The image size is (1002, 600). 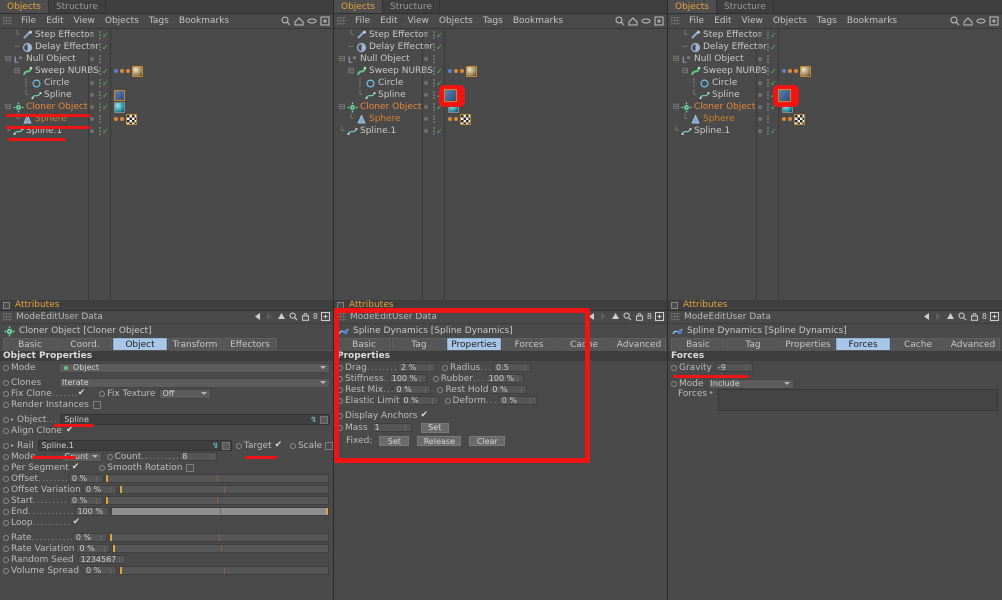 I want to click on count-field: 8 ⋮, so click(x=198, y=456).